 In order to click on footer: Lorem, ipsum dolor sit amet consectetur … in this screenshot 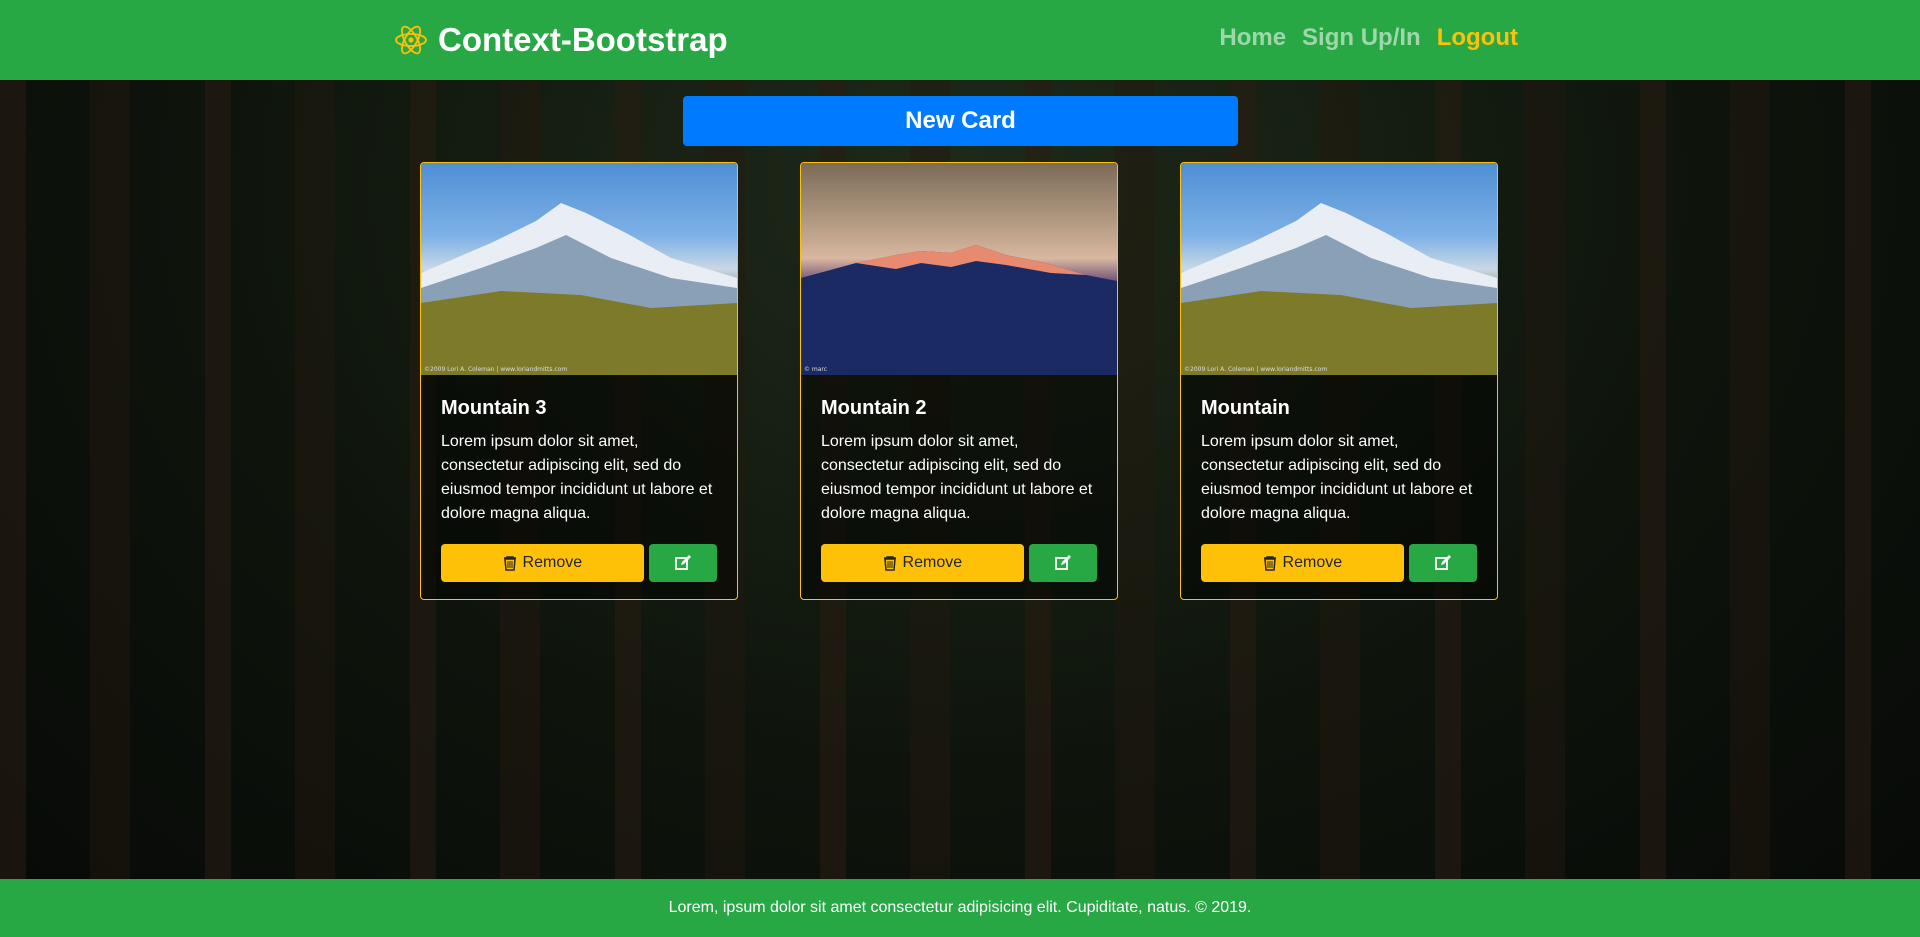, I will do `click(960, 908)`.